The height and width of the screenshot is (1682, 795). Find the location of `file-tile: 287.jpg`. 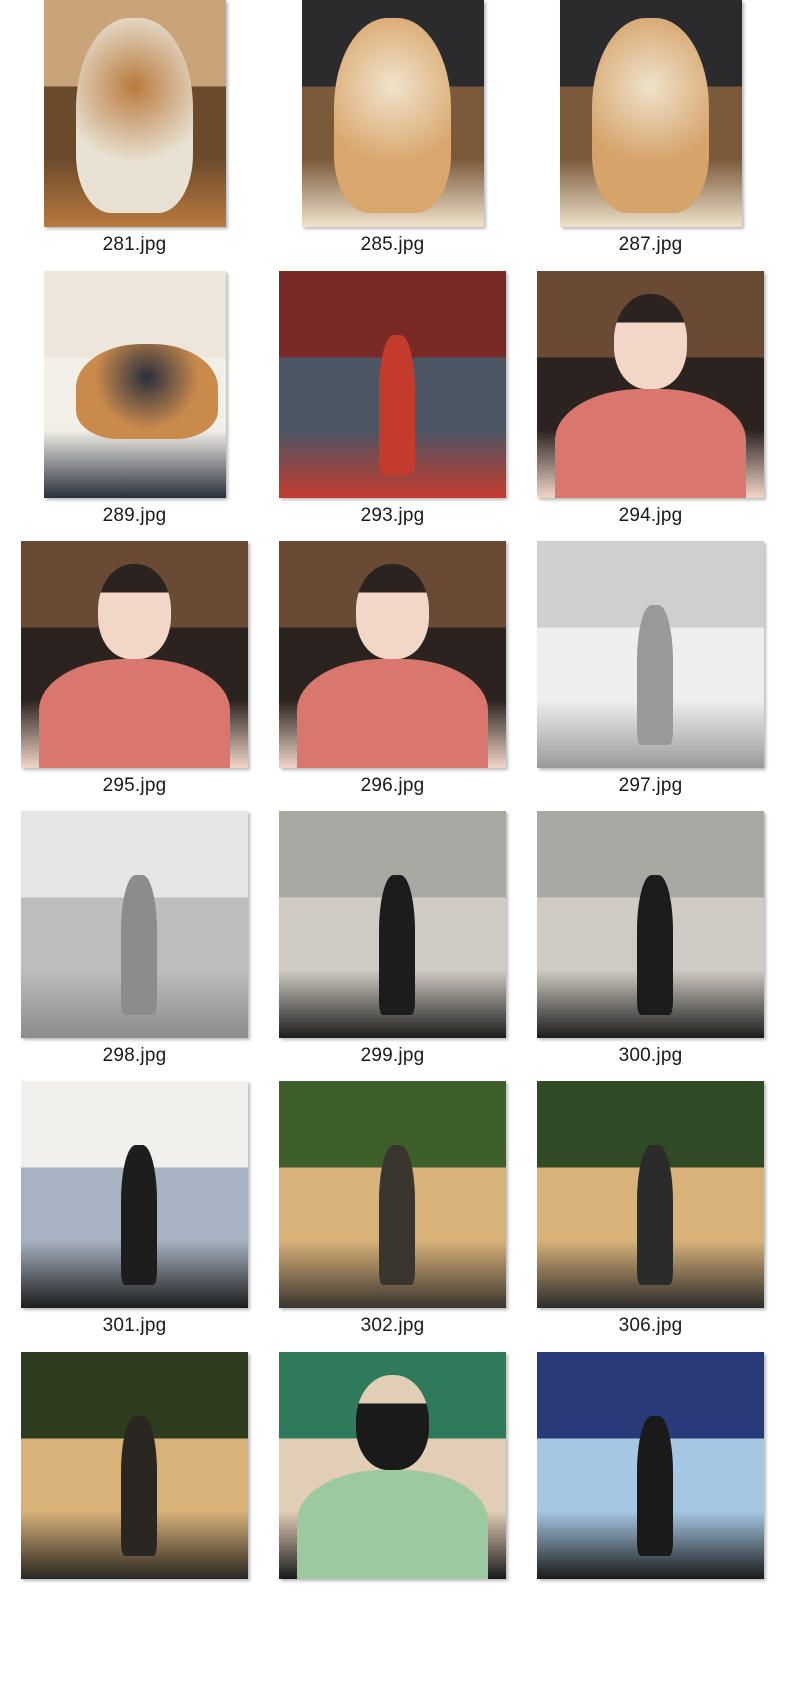

file-tile: 287.jpg is located at coordinates (650, 136).